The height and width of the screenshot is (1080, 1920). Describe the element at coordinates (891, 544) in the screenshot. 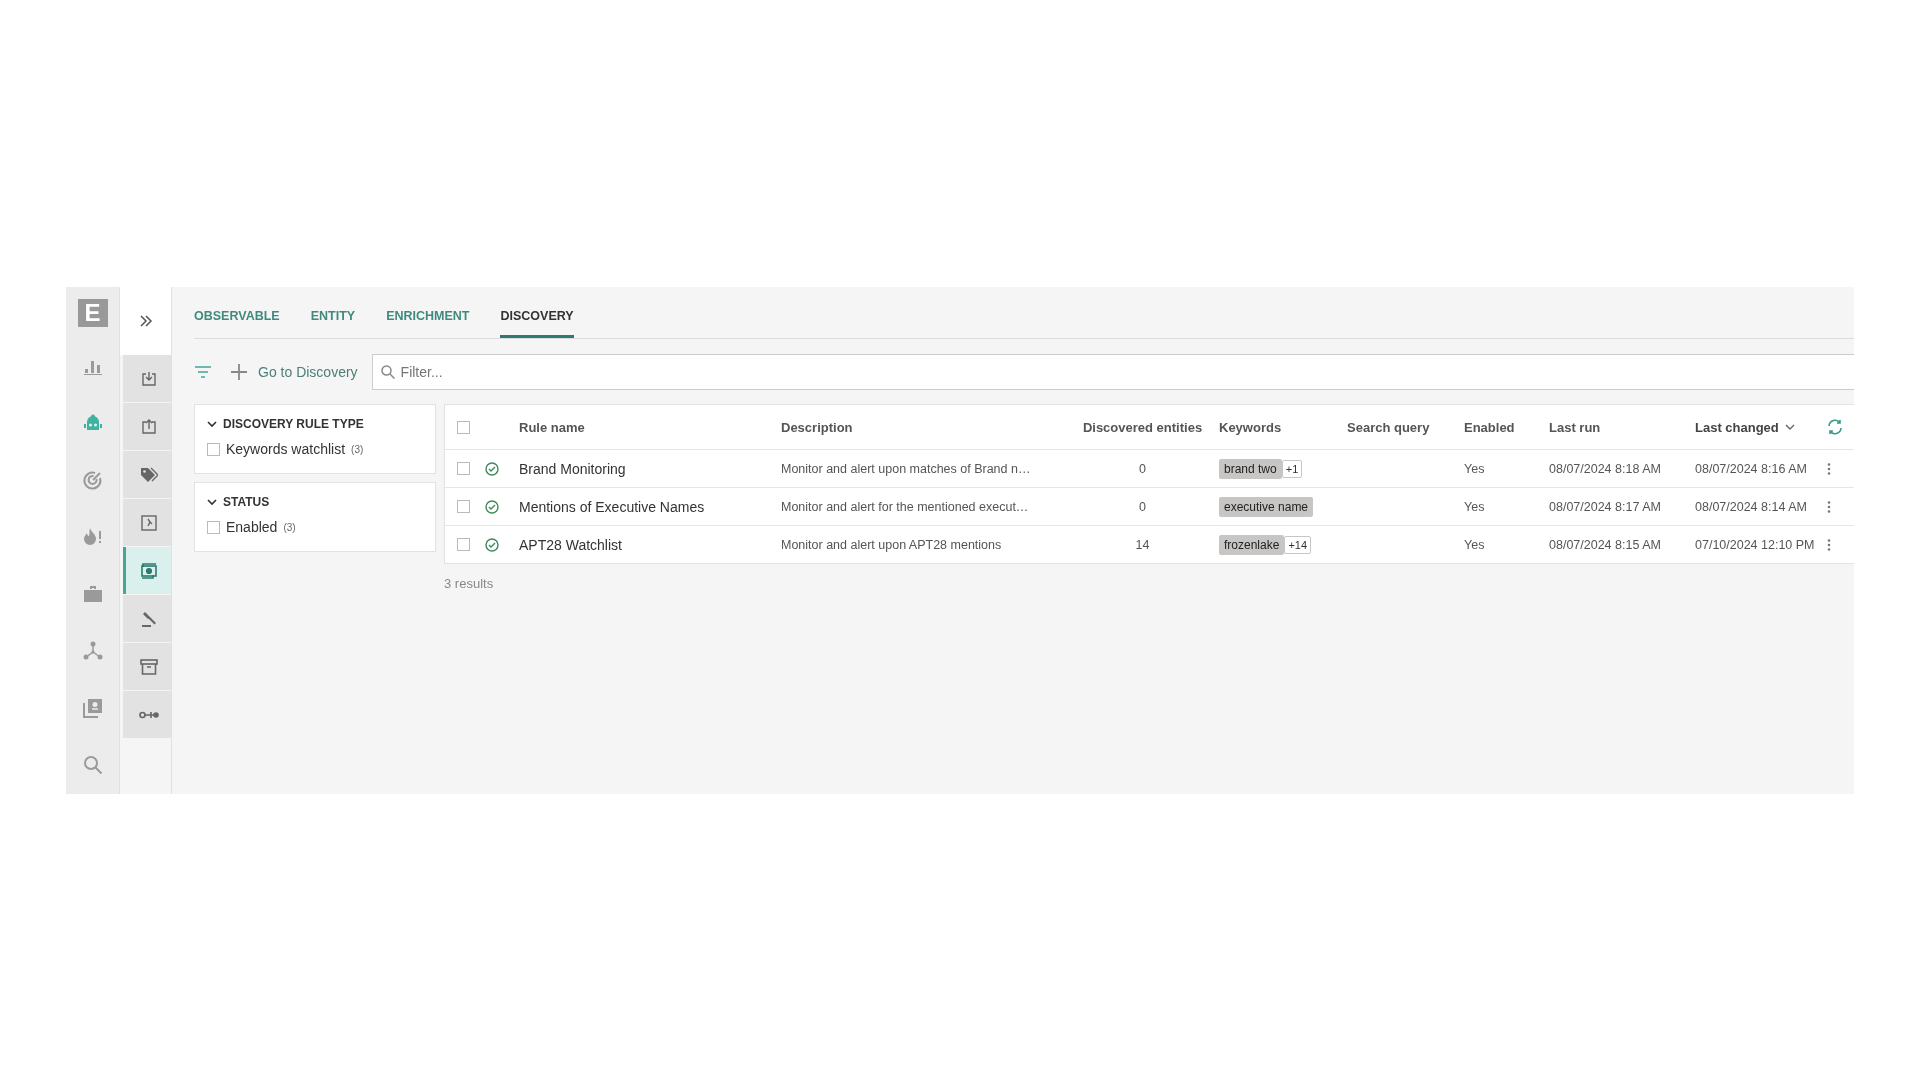

I see `description-text: Monitor and alert upon APT28 mentions` at that location.